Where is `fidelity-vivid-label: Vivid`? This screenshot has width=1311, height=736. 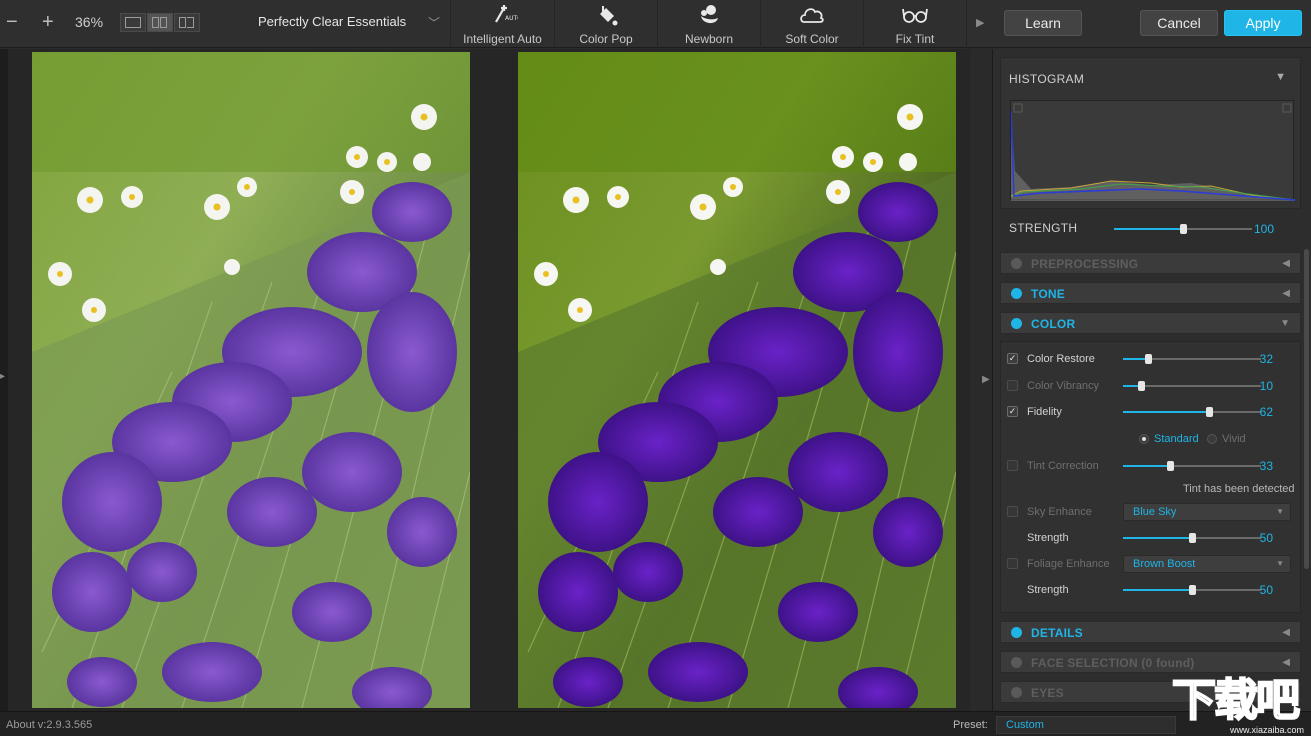 fidelity-vivid-label: Vivid is located at coordinates (1234, 439).